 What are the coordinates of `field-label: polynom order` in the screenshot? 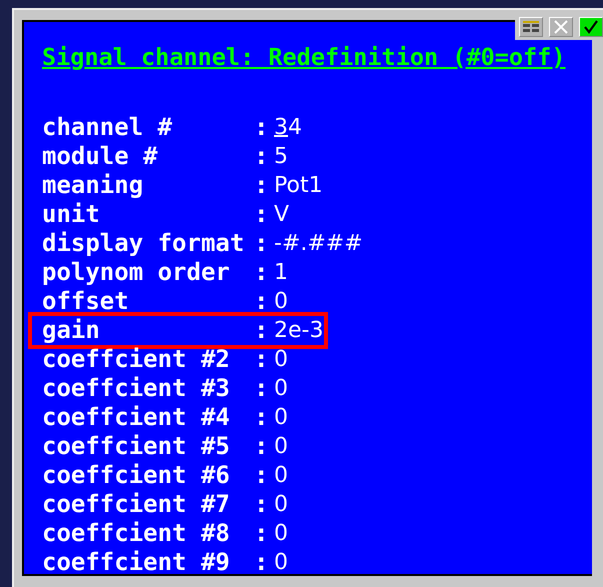 It's located at (136, 272).